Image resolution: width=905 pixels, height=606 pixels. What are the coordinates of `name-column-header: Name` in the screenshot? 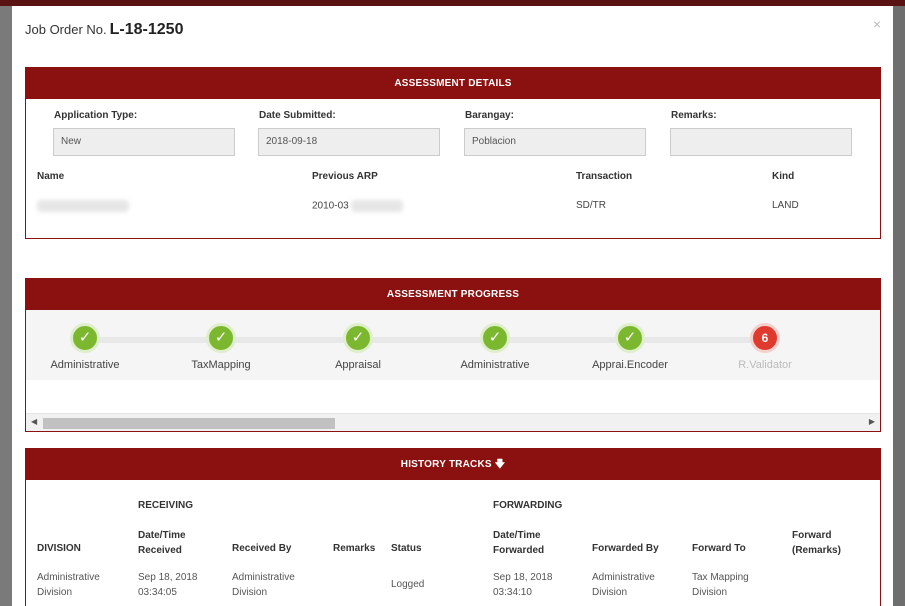 It's located at (51, 176).